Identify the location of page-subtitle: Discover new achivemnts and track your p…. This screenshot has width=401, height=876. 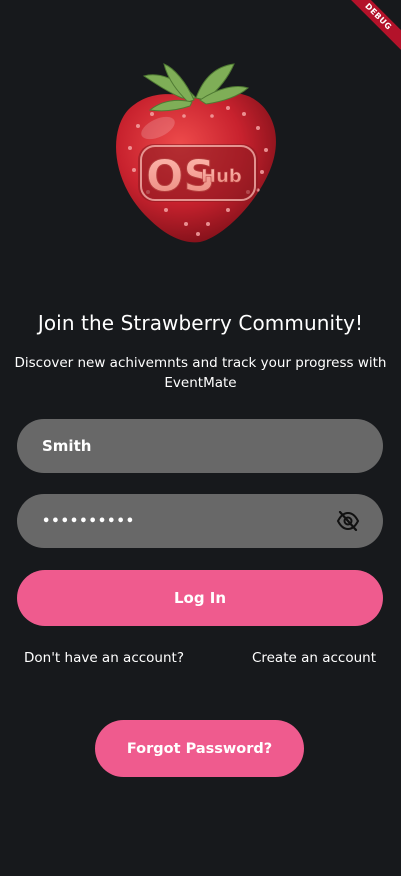
(200, 373).